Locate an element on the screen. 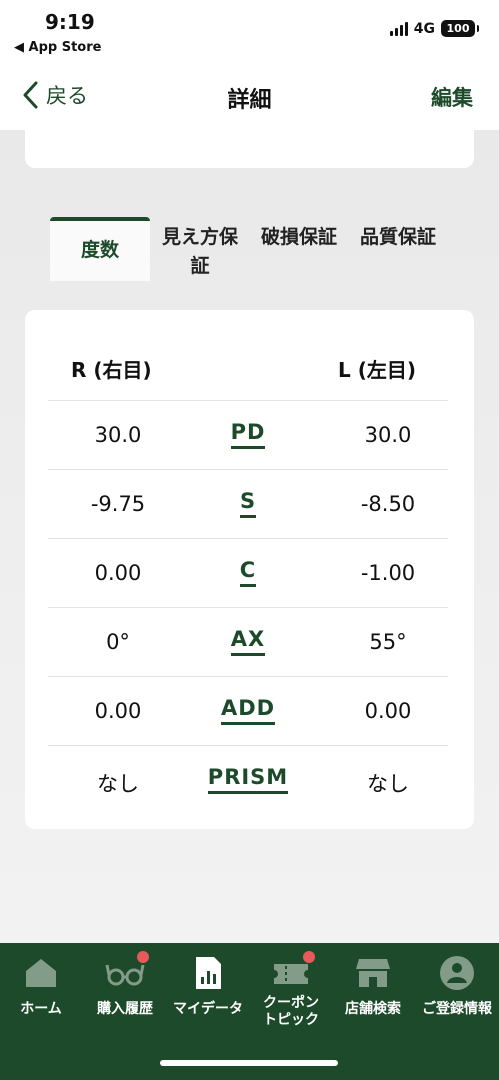 This screenshot has height=1080, width=499. table-row: 0.00 ADD 0.00 is located at coordinates (248, 710).